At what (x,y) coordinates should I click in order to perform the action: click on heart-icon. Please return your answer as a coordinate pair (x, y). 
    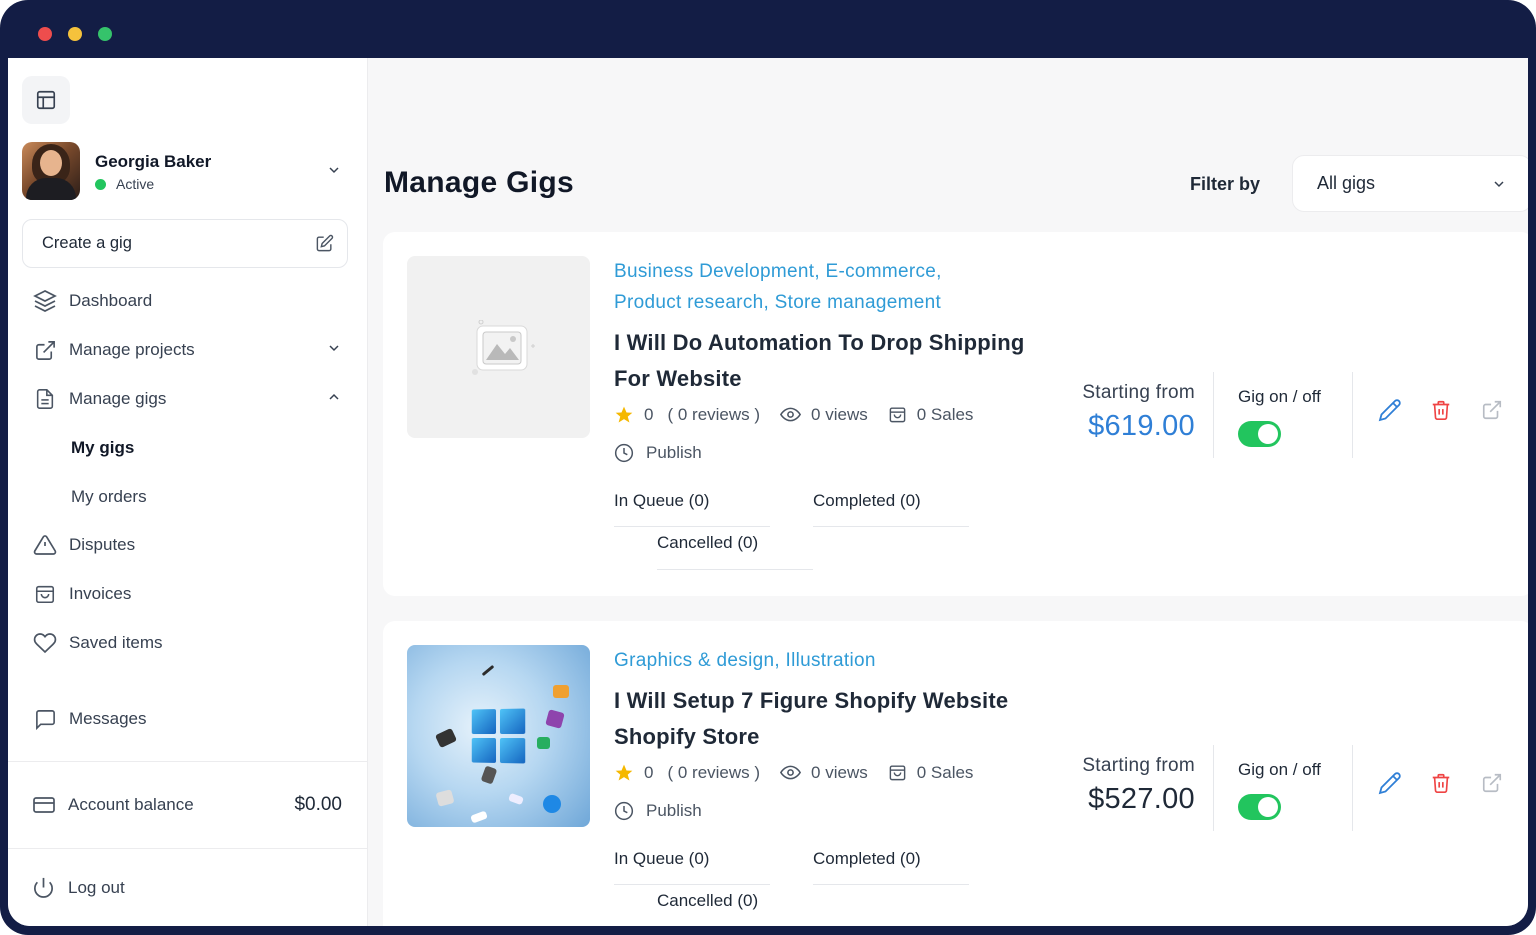
    Looking at the image, I should click on (45, 643).